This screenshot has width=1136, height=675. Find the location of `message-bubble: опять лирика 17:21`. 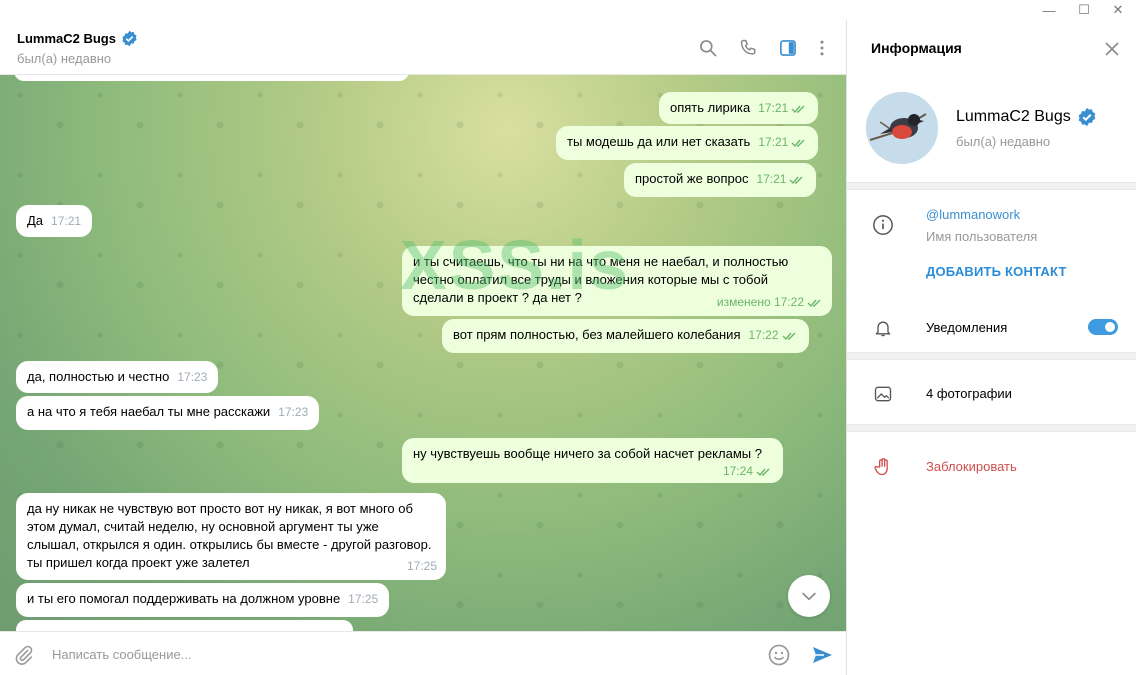

message-bubble: опять лирика 17:21 is located at coordinates (739, 108).